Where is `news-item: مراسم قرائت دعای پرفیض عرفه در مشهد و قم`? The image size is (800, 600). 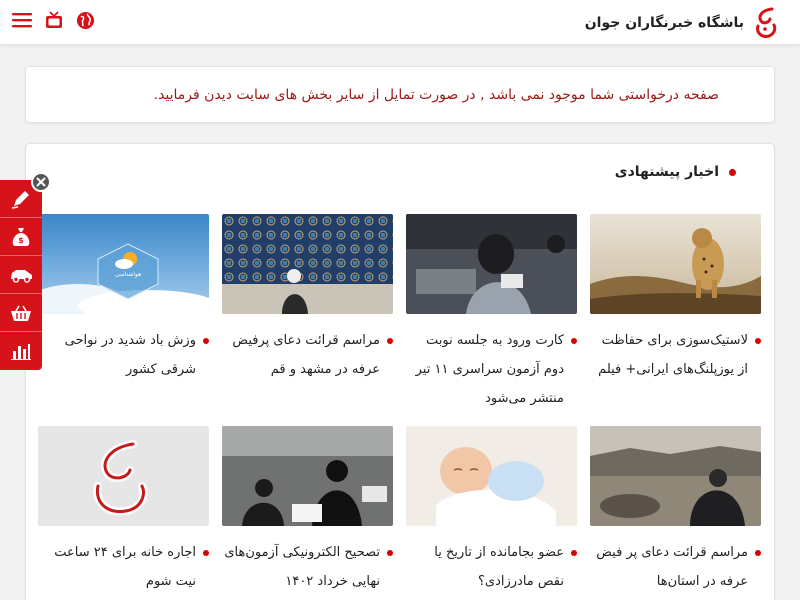 news-item: مراسم قرائت دعای پرفیض عرفه در مشهد و قم is located at coordinates (307, 299).